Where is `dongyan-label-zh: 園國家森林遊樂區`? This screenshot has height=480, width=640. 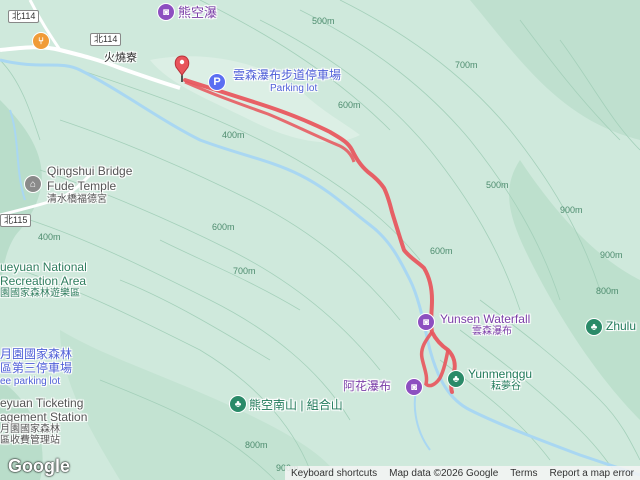
dongyan-label-zh: 園國家森林遊樂區 is located at coordinates (40, 294).